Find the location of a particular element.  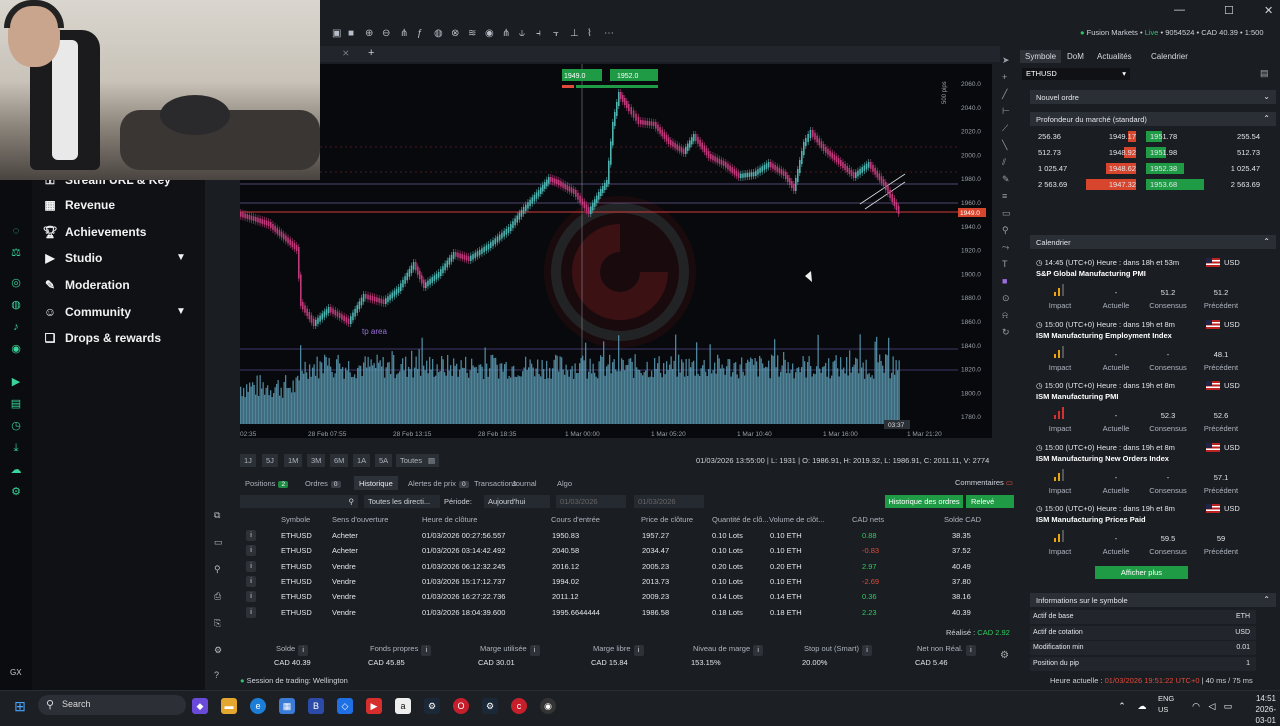

screenshot-icon: ⊗ is located at coordinates (455, 33).